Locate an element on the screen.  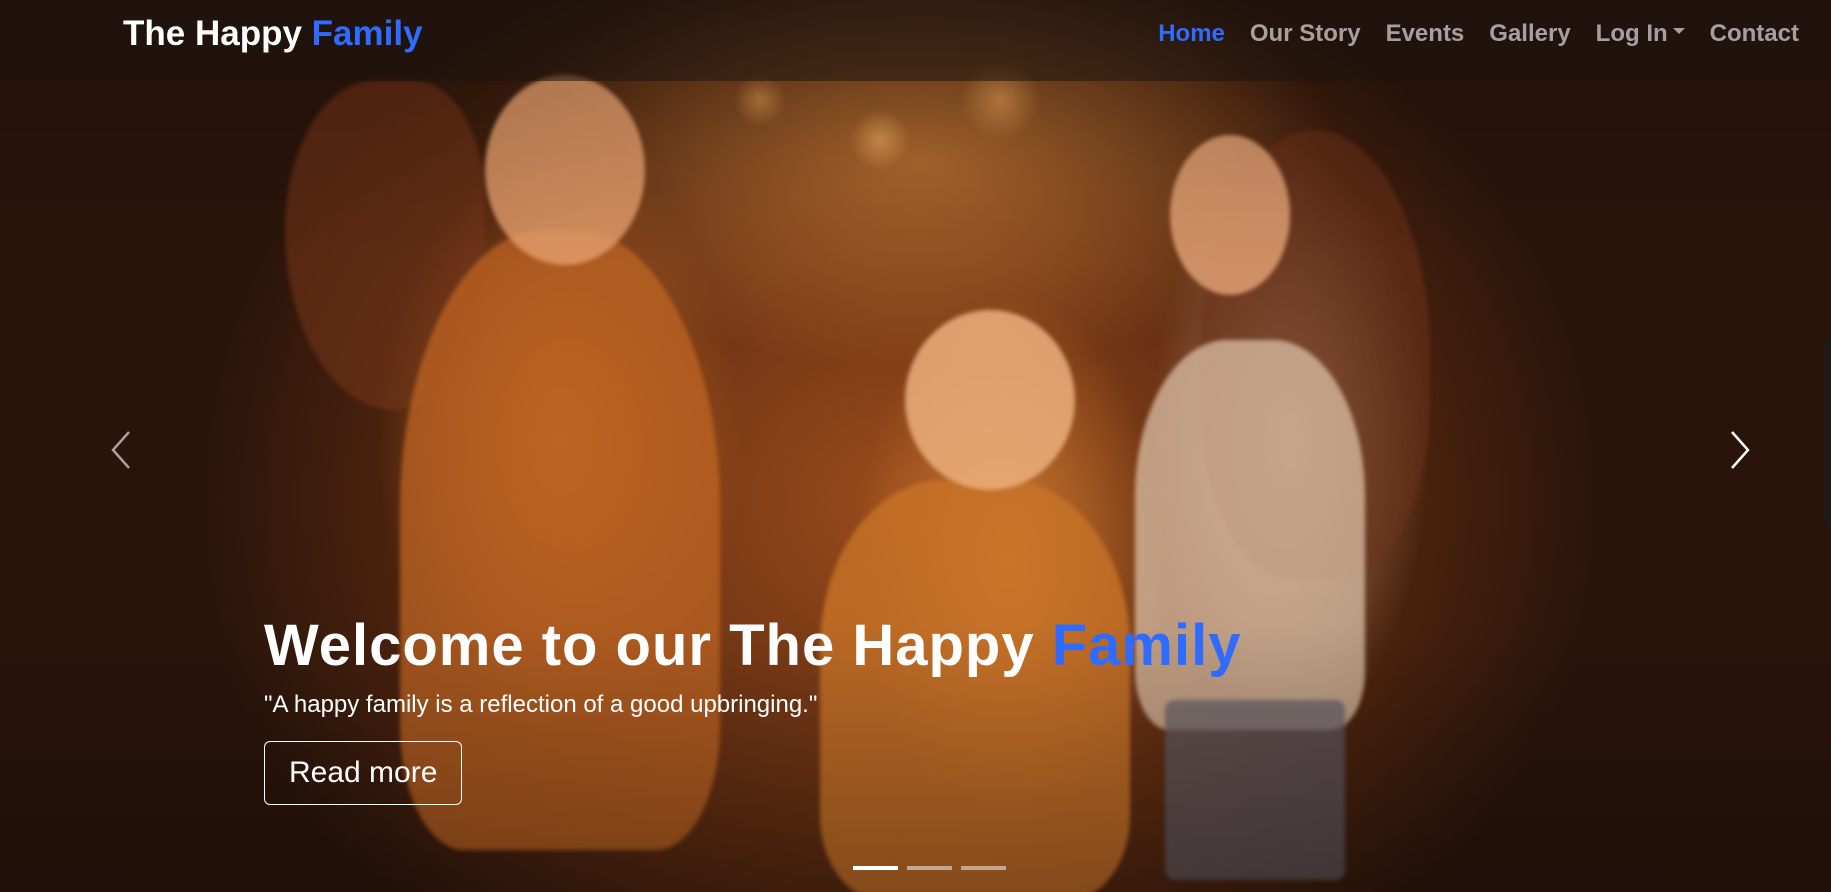
chevron-right-icon is located at coordinates (1740, 450).